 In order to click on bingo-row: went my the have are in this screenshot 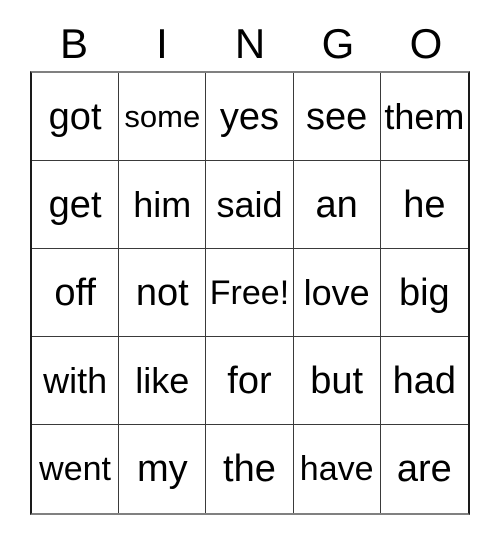, I will do `click(250, 469)`.